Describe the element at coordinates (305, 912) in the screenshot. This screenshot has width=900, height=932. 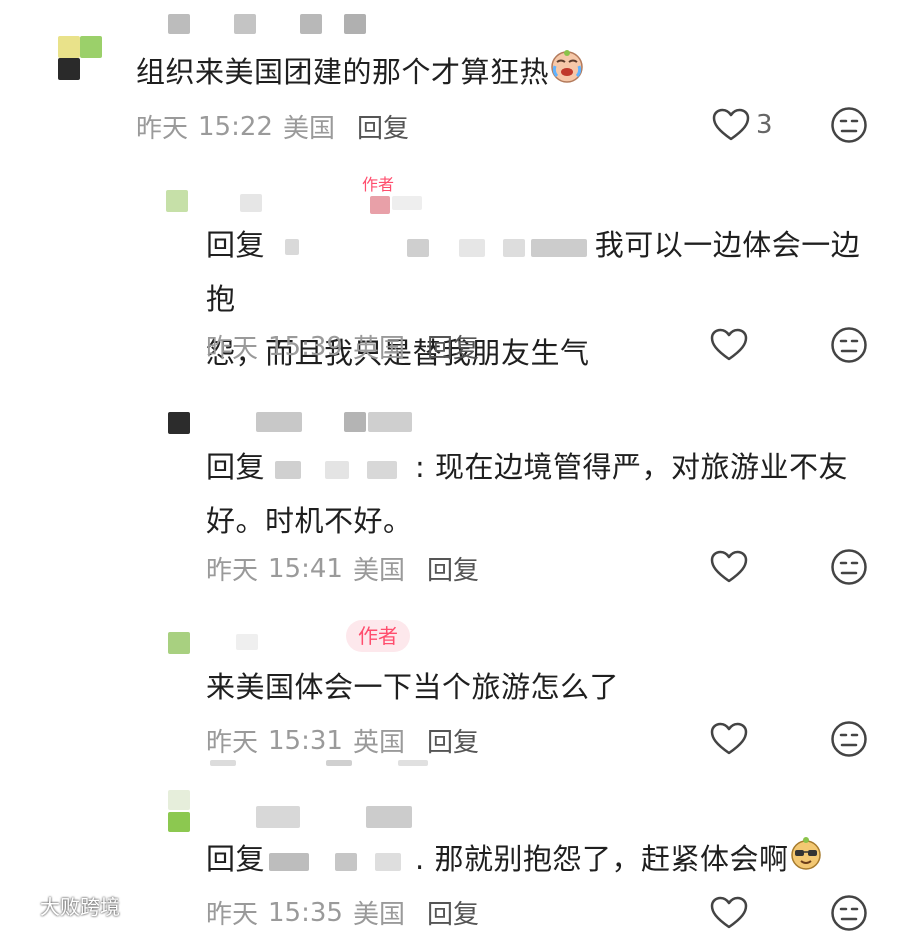
I see `comment-time: 15:35` at that location.